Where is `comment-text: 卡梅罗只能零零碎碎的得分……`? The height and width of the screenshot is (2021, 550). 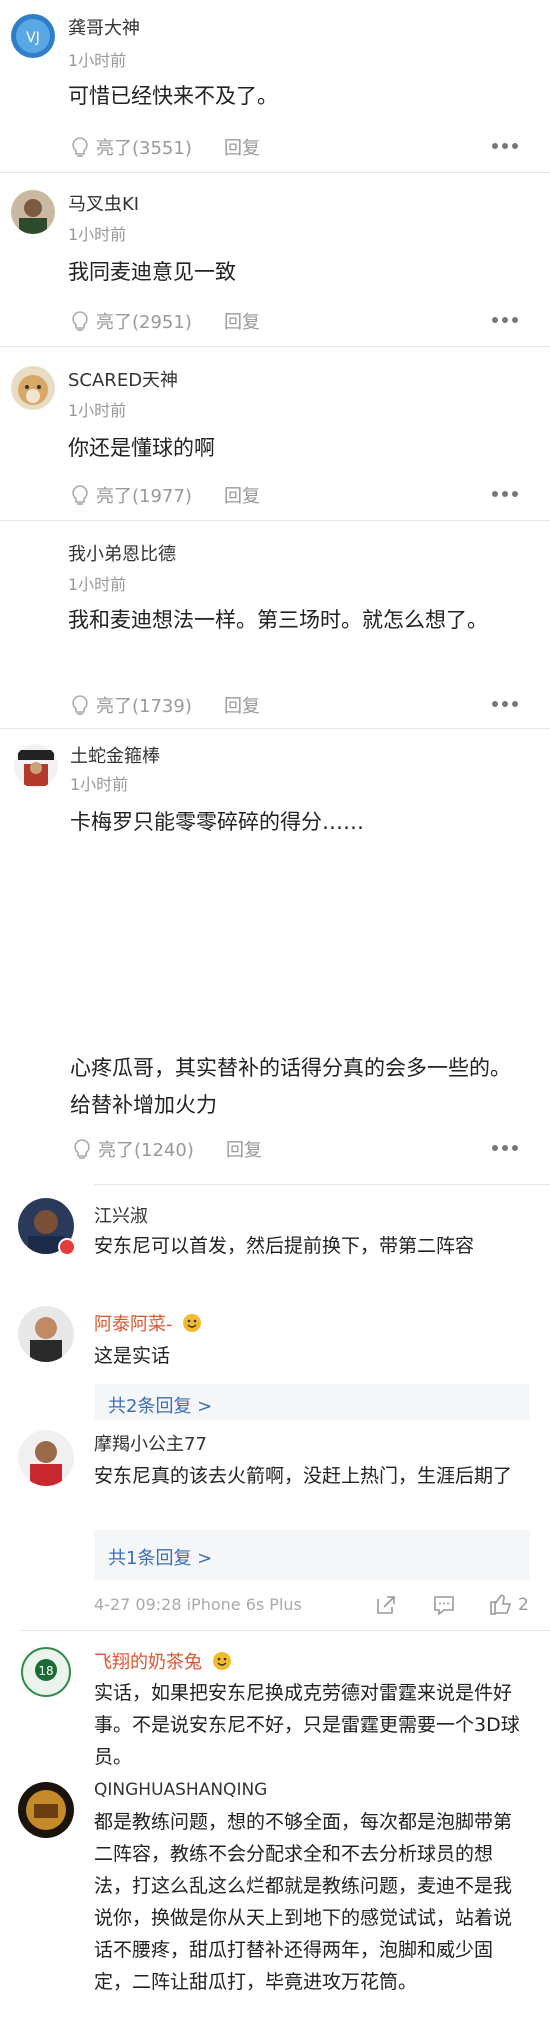
comment-text: 卡梅罗只能零零碎碎的得分…… is located at coordinates (217, 822).